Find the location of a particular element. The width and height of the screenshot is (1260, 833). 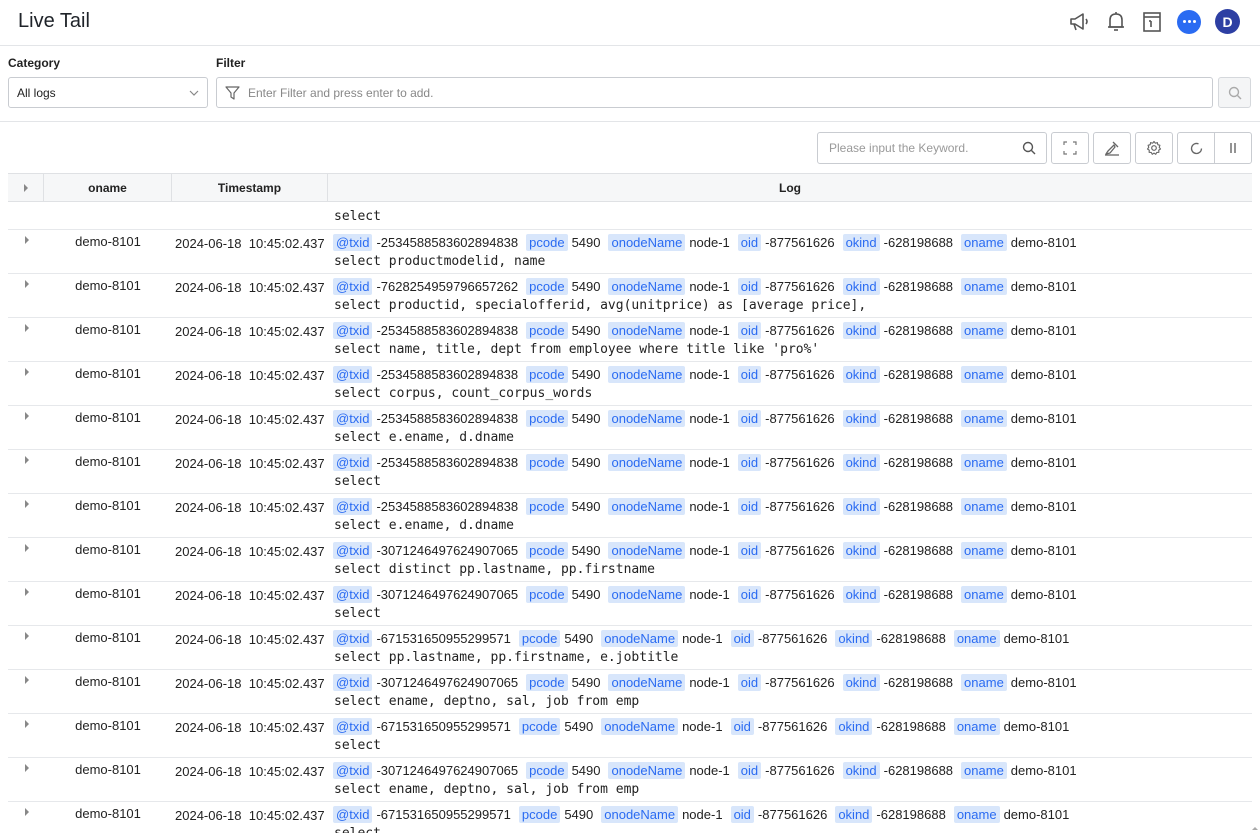

category-select: All logs is located at coordinates (108, 92).